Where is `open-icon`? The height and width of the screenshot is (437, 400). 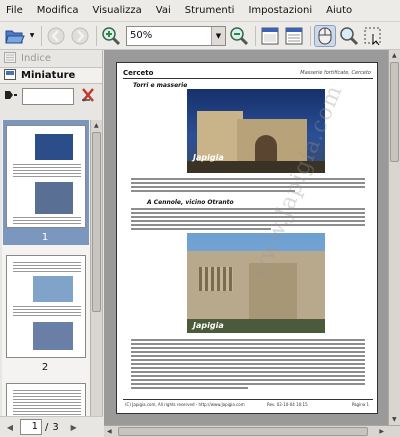
open-icon is located at coordinates (15, 36).